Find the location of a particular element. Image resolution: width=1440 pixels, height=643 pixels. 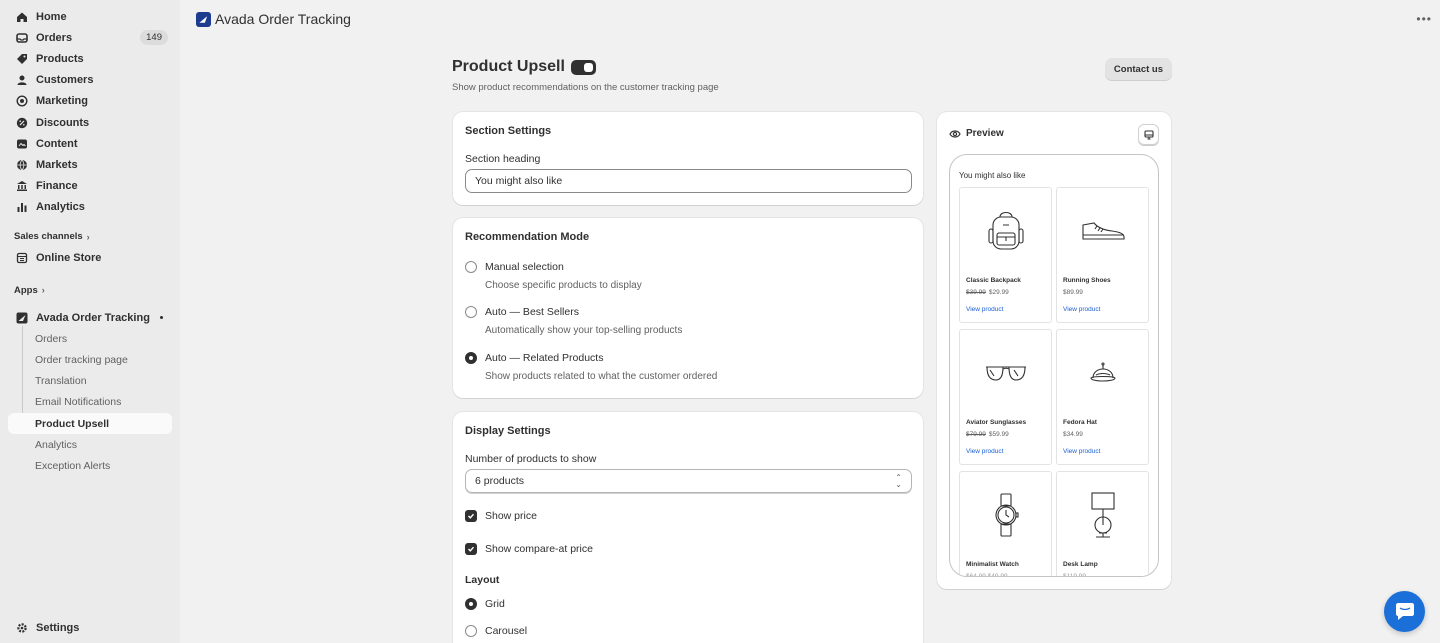

show-compare-price-checkbox-row: Show compare-at price is located at coordinates (529, 549).